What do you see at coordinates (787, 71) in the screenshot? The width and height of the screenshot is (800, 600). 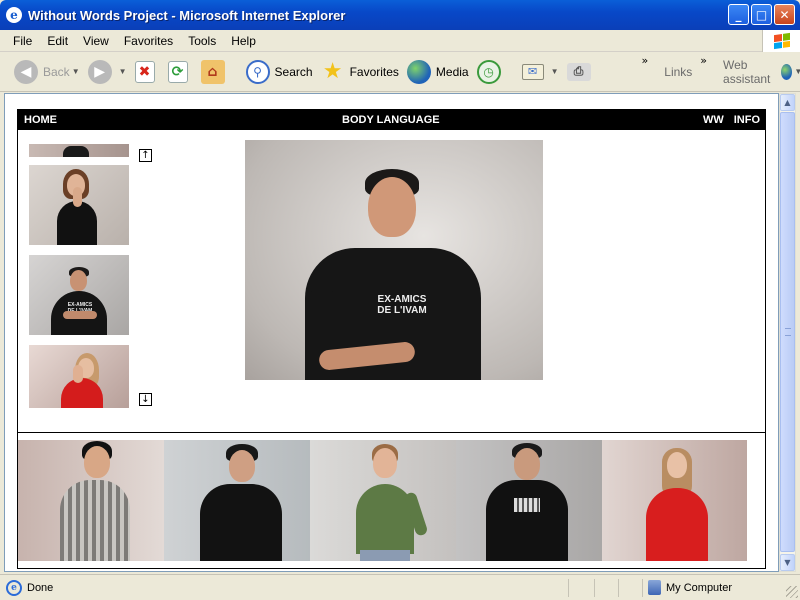 I see `web-assistant-globe-icon` at bounding box center [787, 71].